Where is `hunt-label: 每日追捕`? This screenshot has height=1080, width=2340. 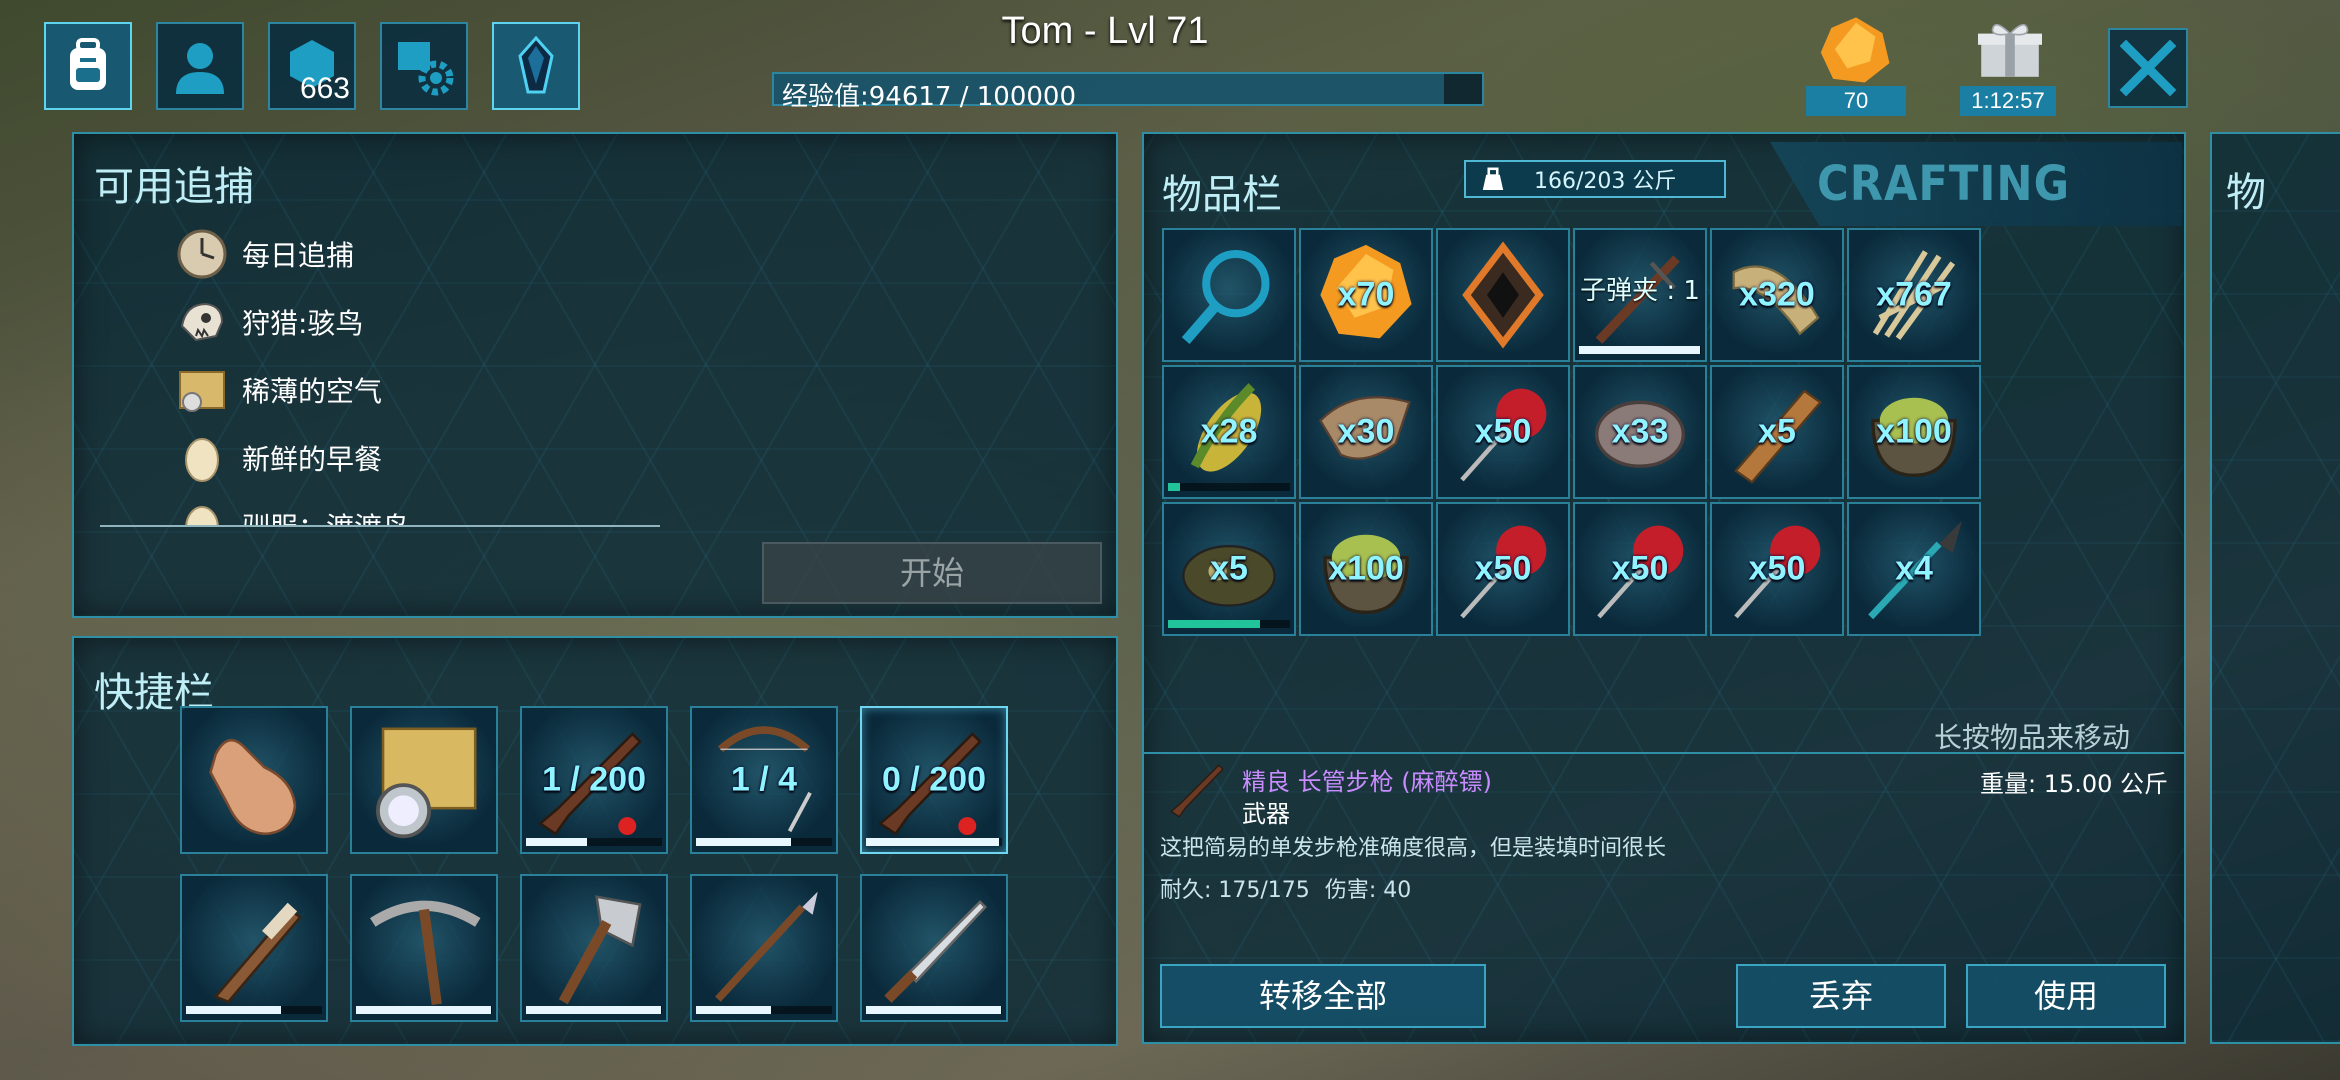 hunt-label: 每日追捕 is located at coordinates (298, 255).